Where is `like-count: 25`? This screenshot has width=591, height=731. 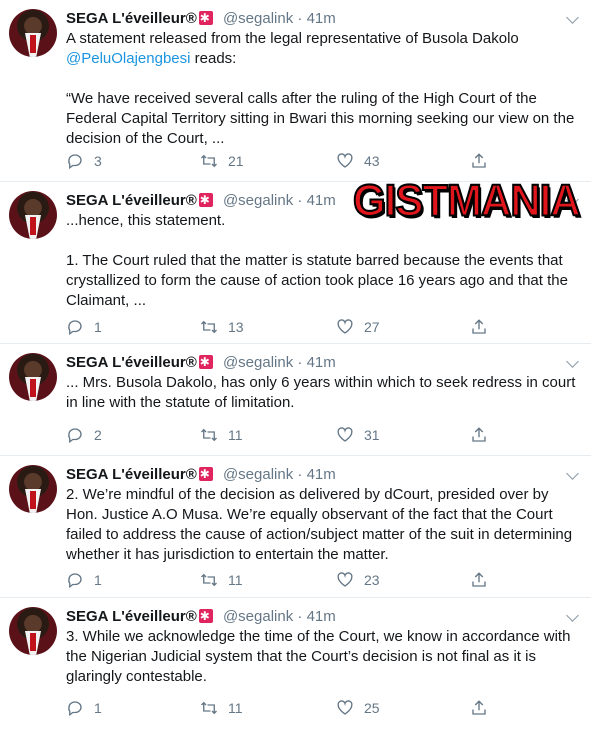 like-count: 25 is located at coordinates (372, 708).